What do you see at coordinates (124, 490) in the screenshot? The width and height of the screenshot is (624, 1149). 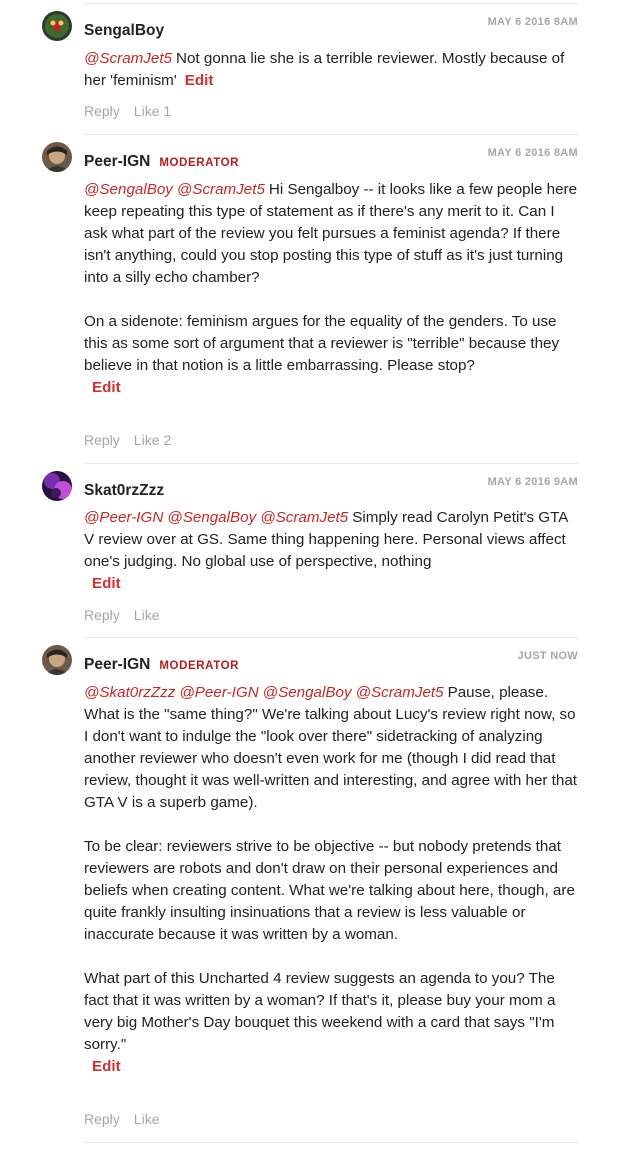 I see `username: Skat0rzZzz` at bounding box center [124, 490].